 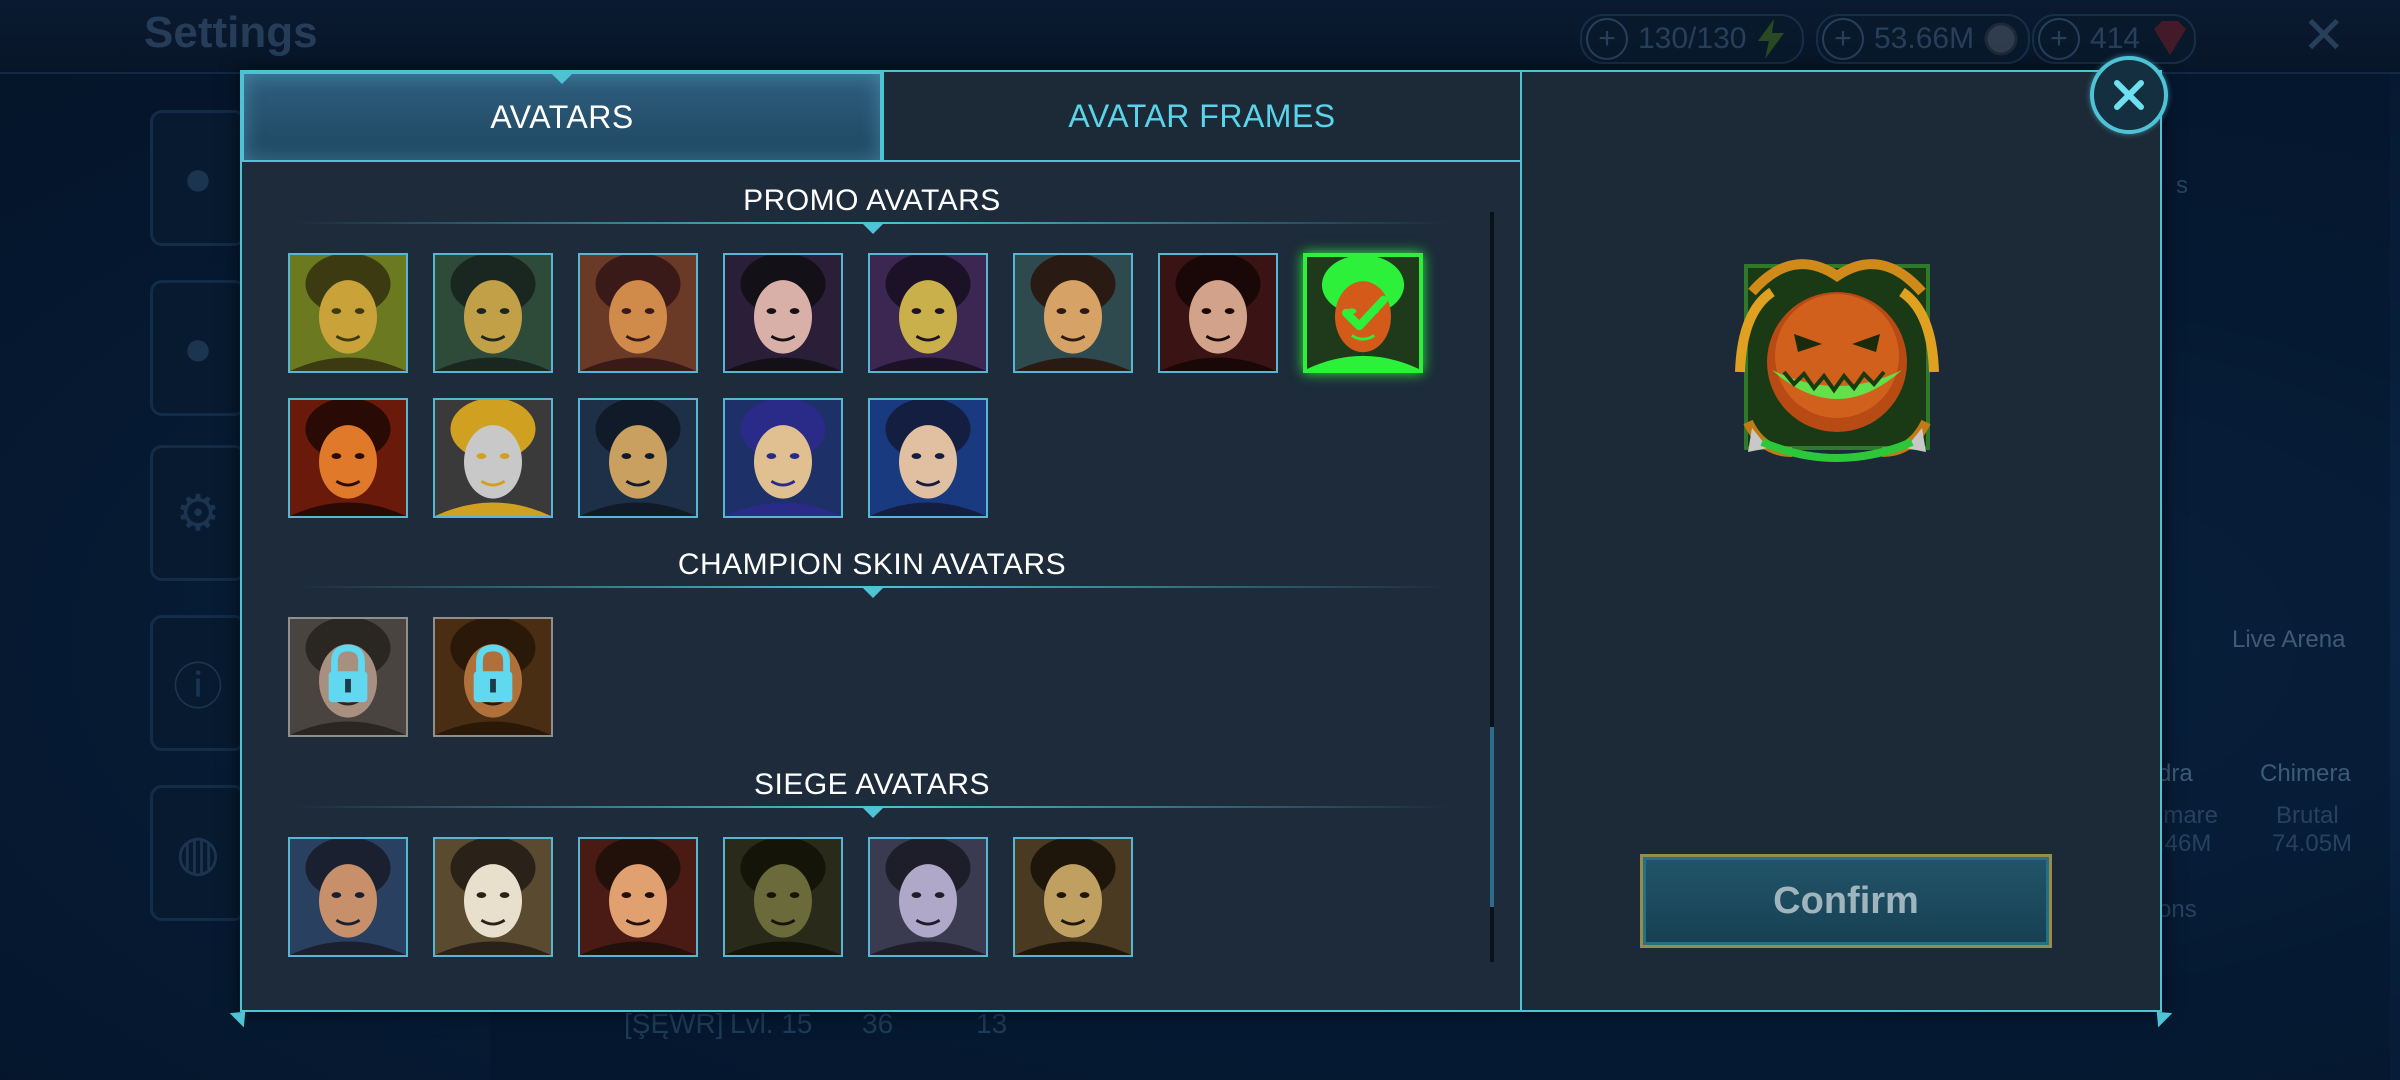 I want to click on dark-haired-woman-portrait-icon, so click(x=783, y=313).